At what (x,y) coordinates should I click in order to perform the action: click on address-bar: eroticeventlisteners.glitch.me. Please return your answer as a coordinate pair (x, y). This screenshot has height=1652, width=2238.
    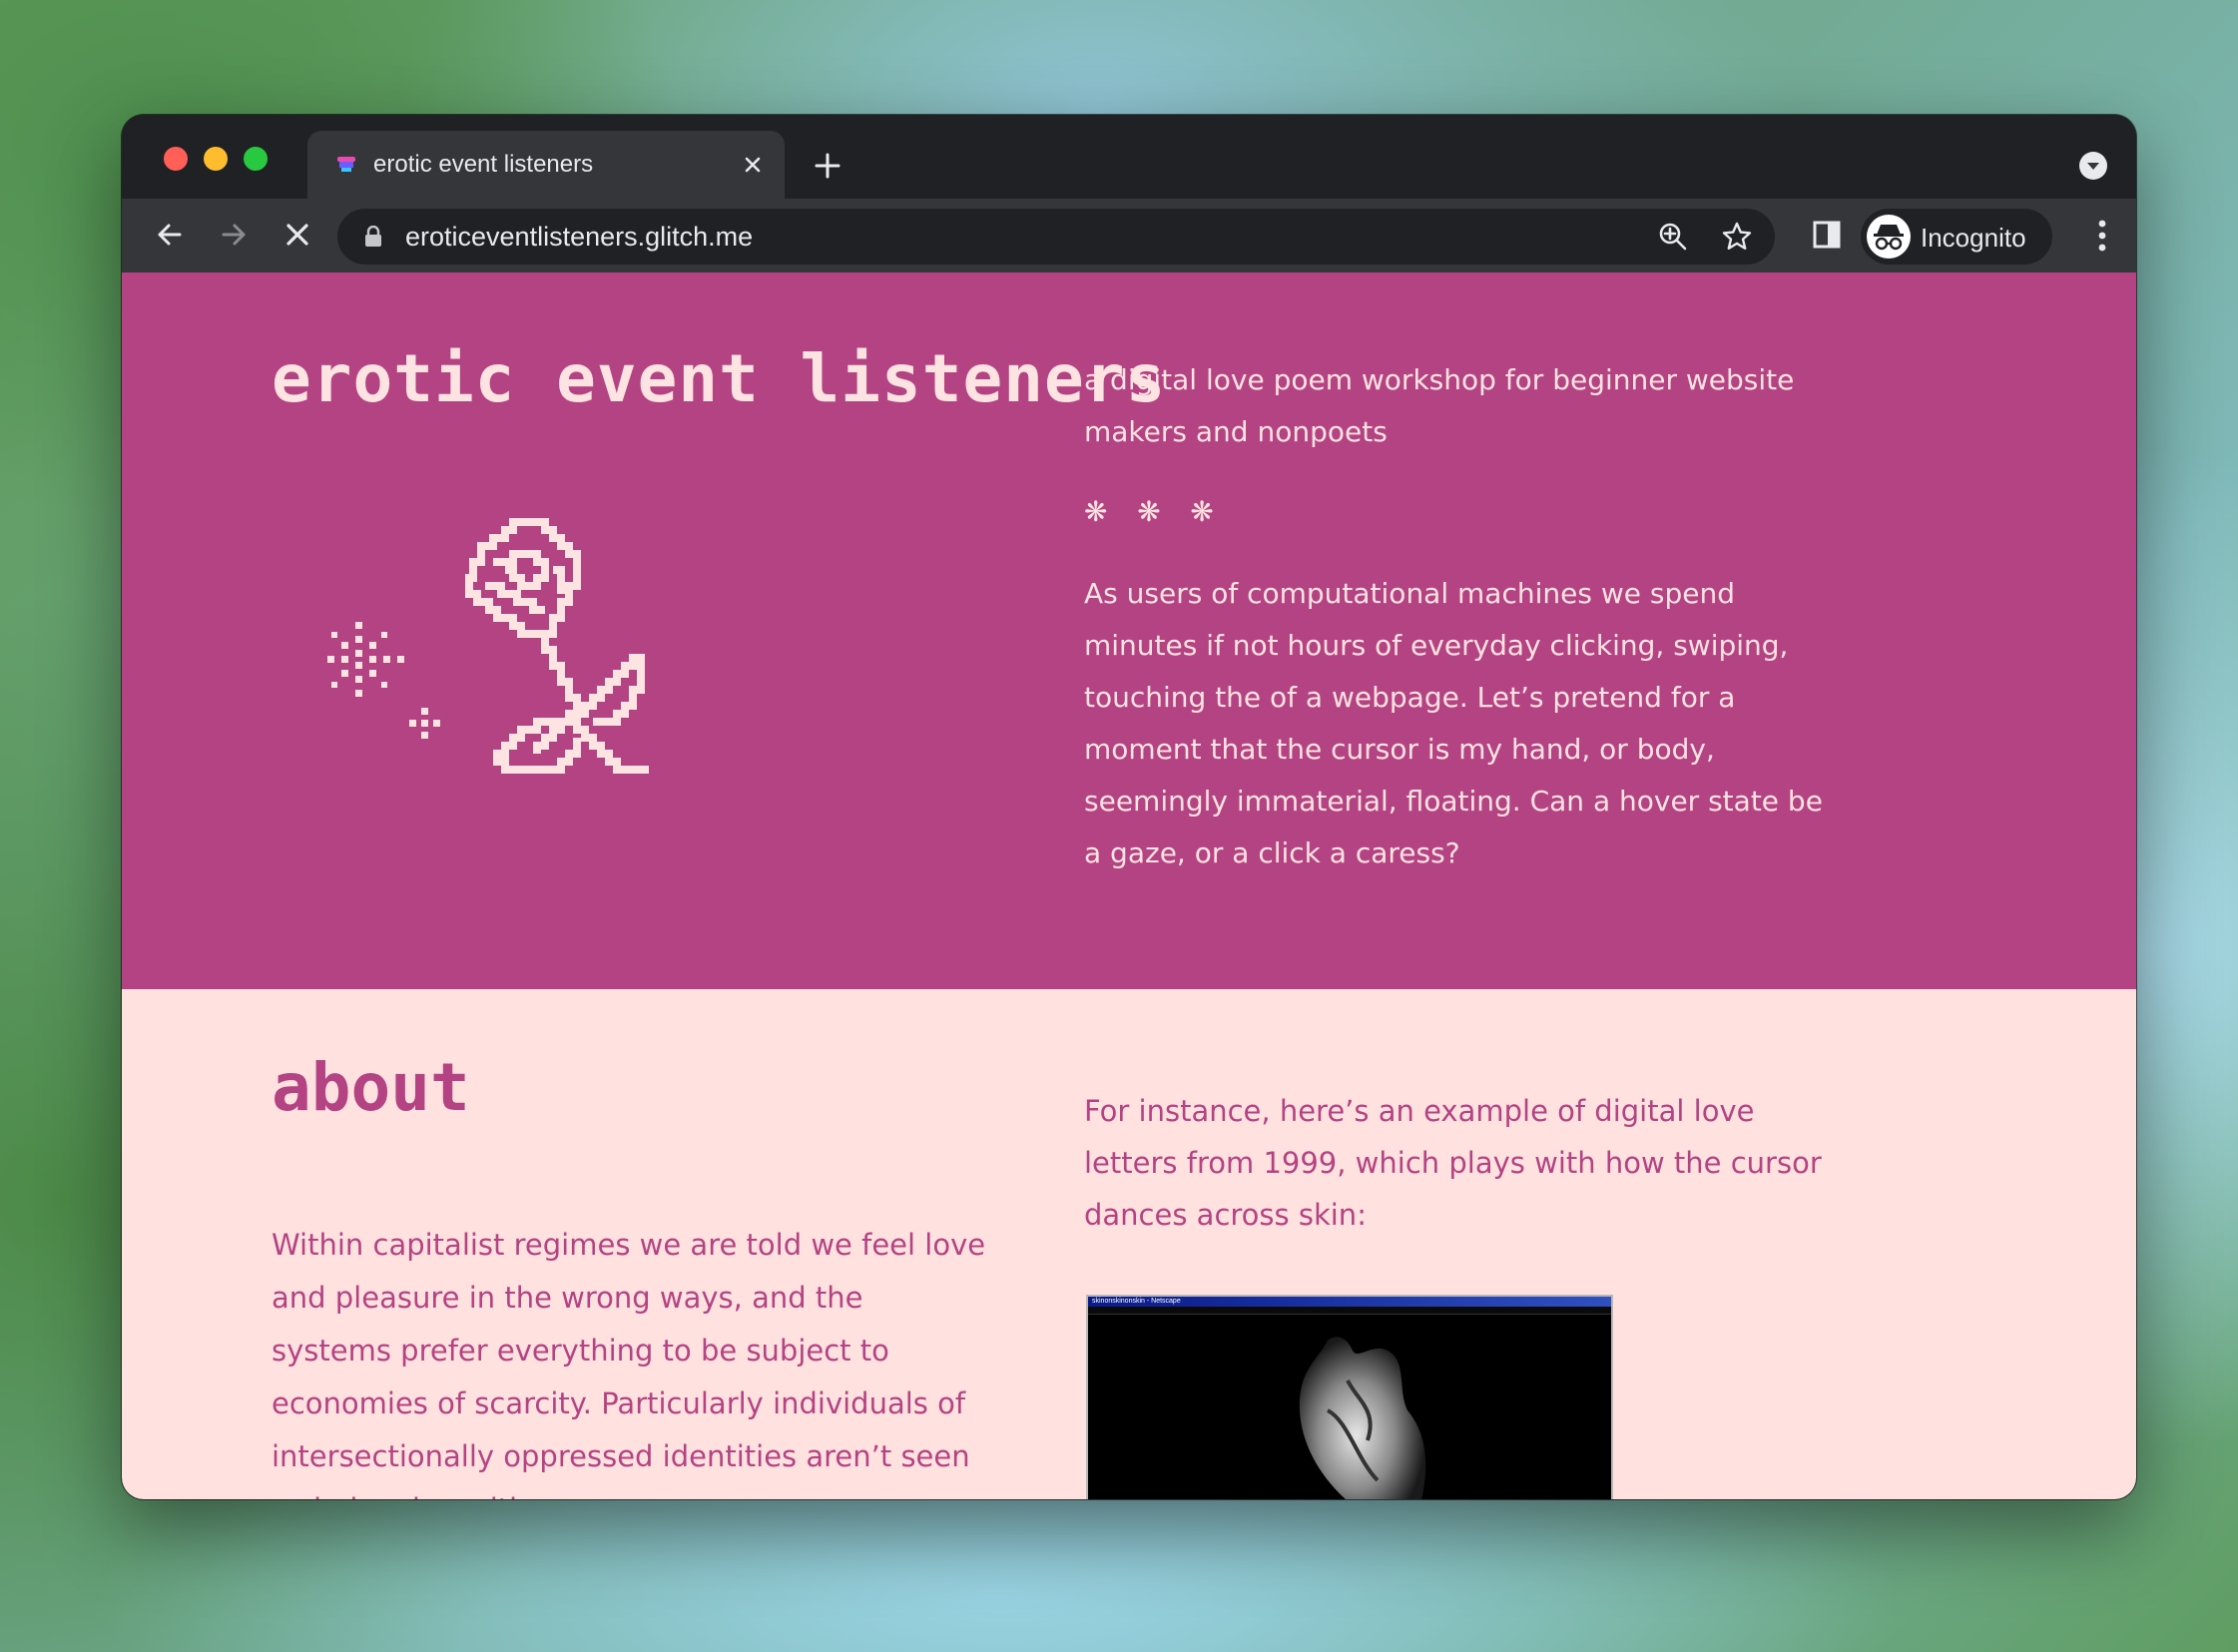
    Looking at the image, I should click on (1056, 237).